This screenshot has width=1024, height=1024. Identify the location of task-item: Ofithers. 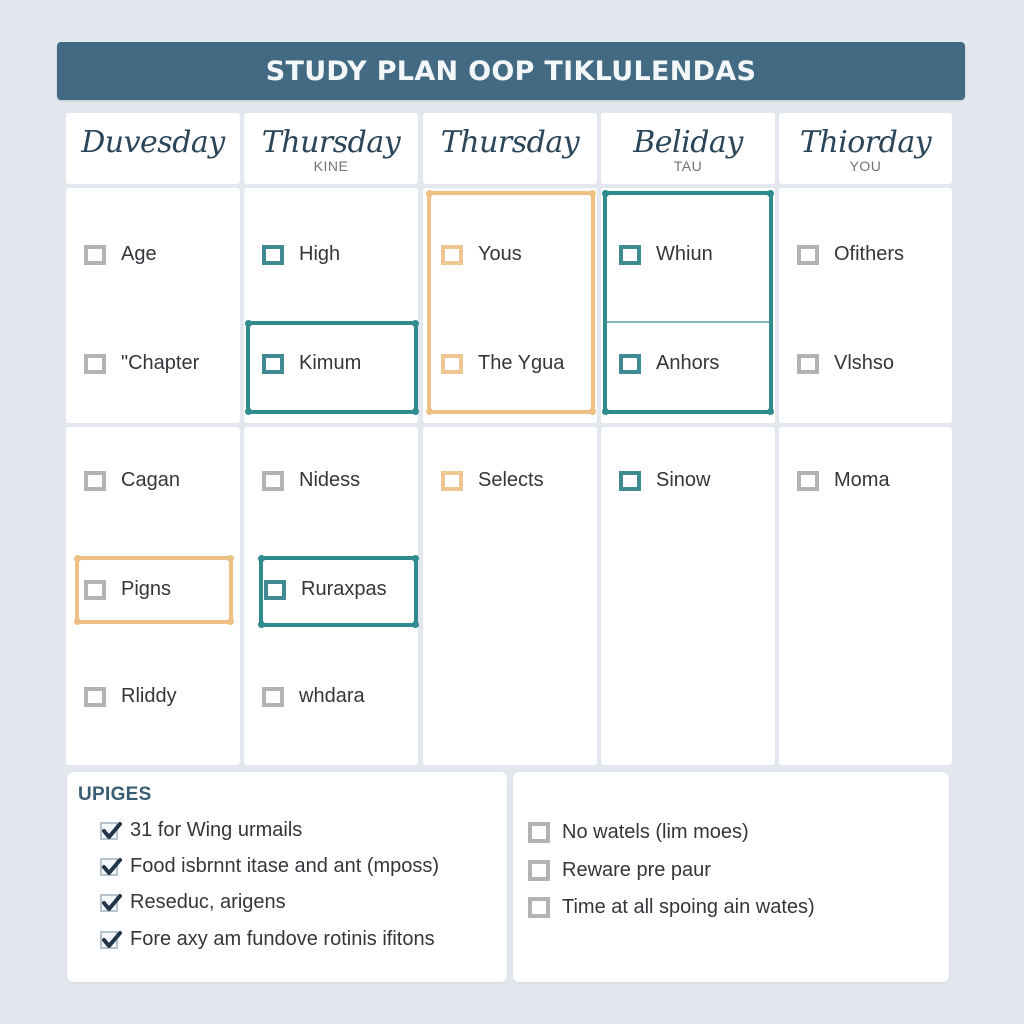
(850, 254).